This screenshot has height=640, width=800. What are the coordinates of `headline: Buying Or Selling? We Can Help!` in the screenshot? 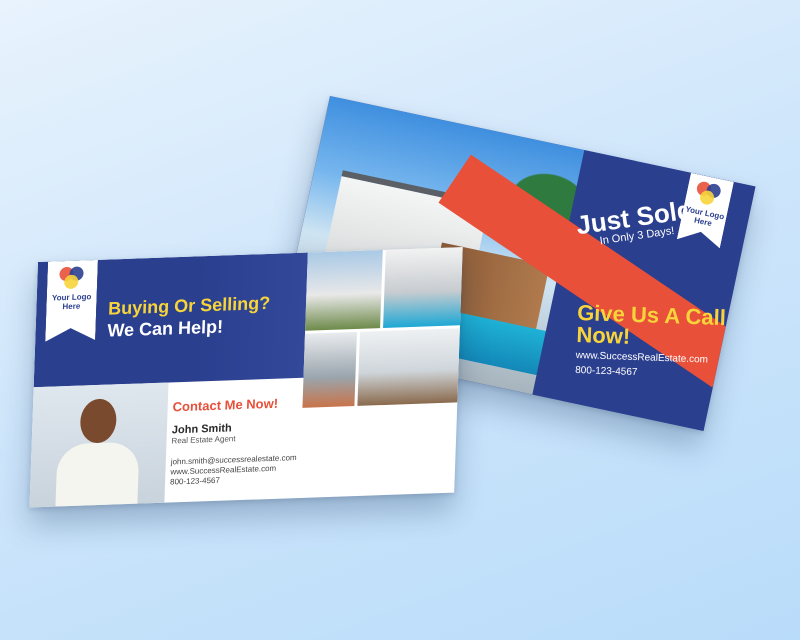 It's located at (188, 317).